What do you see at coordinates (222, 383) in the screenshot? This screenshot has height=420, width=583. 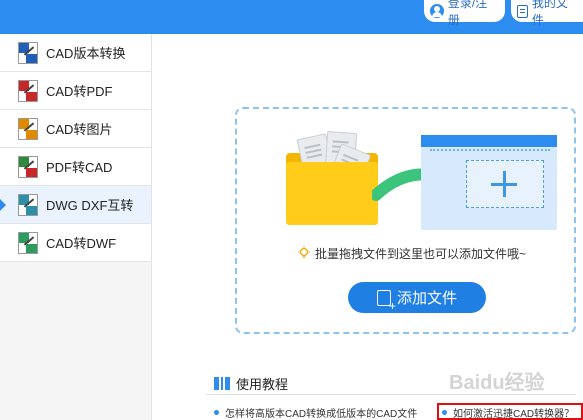 I see `book-icon` at bounding box center [222, 383].